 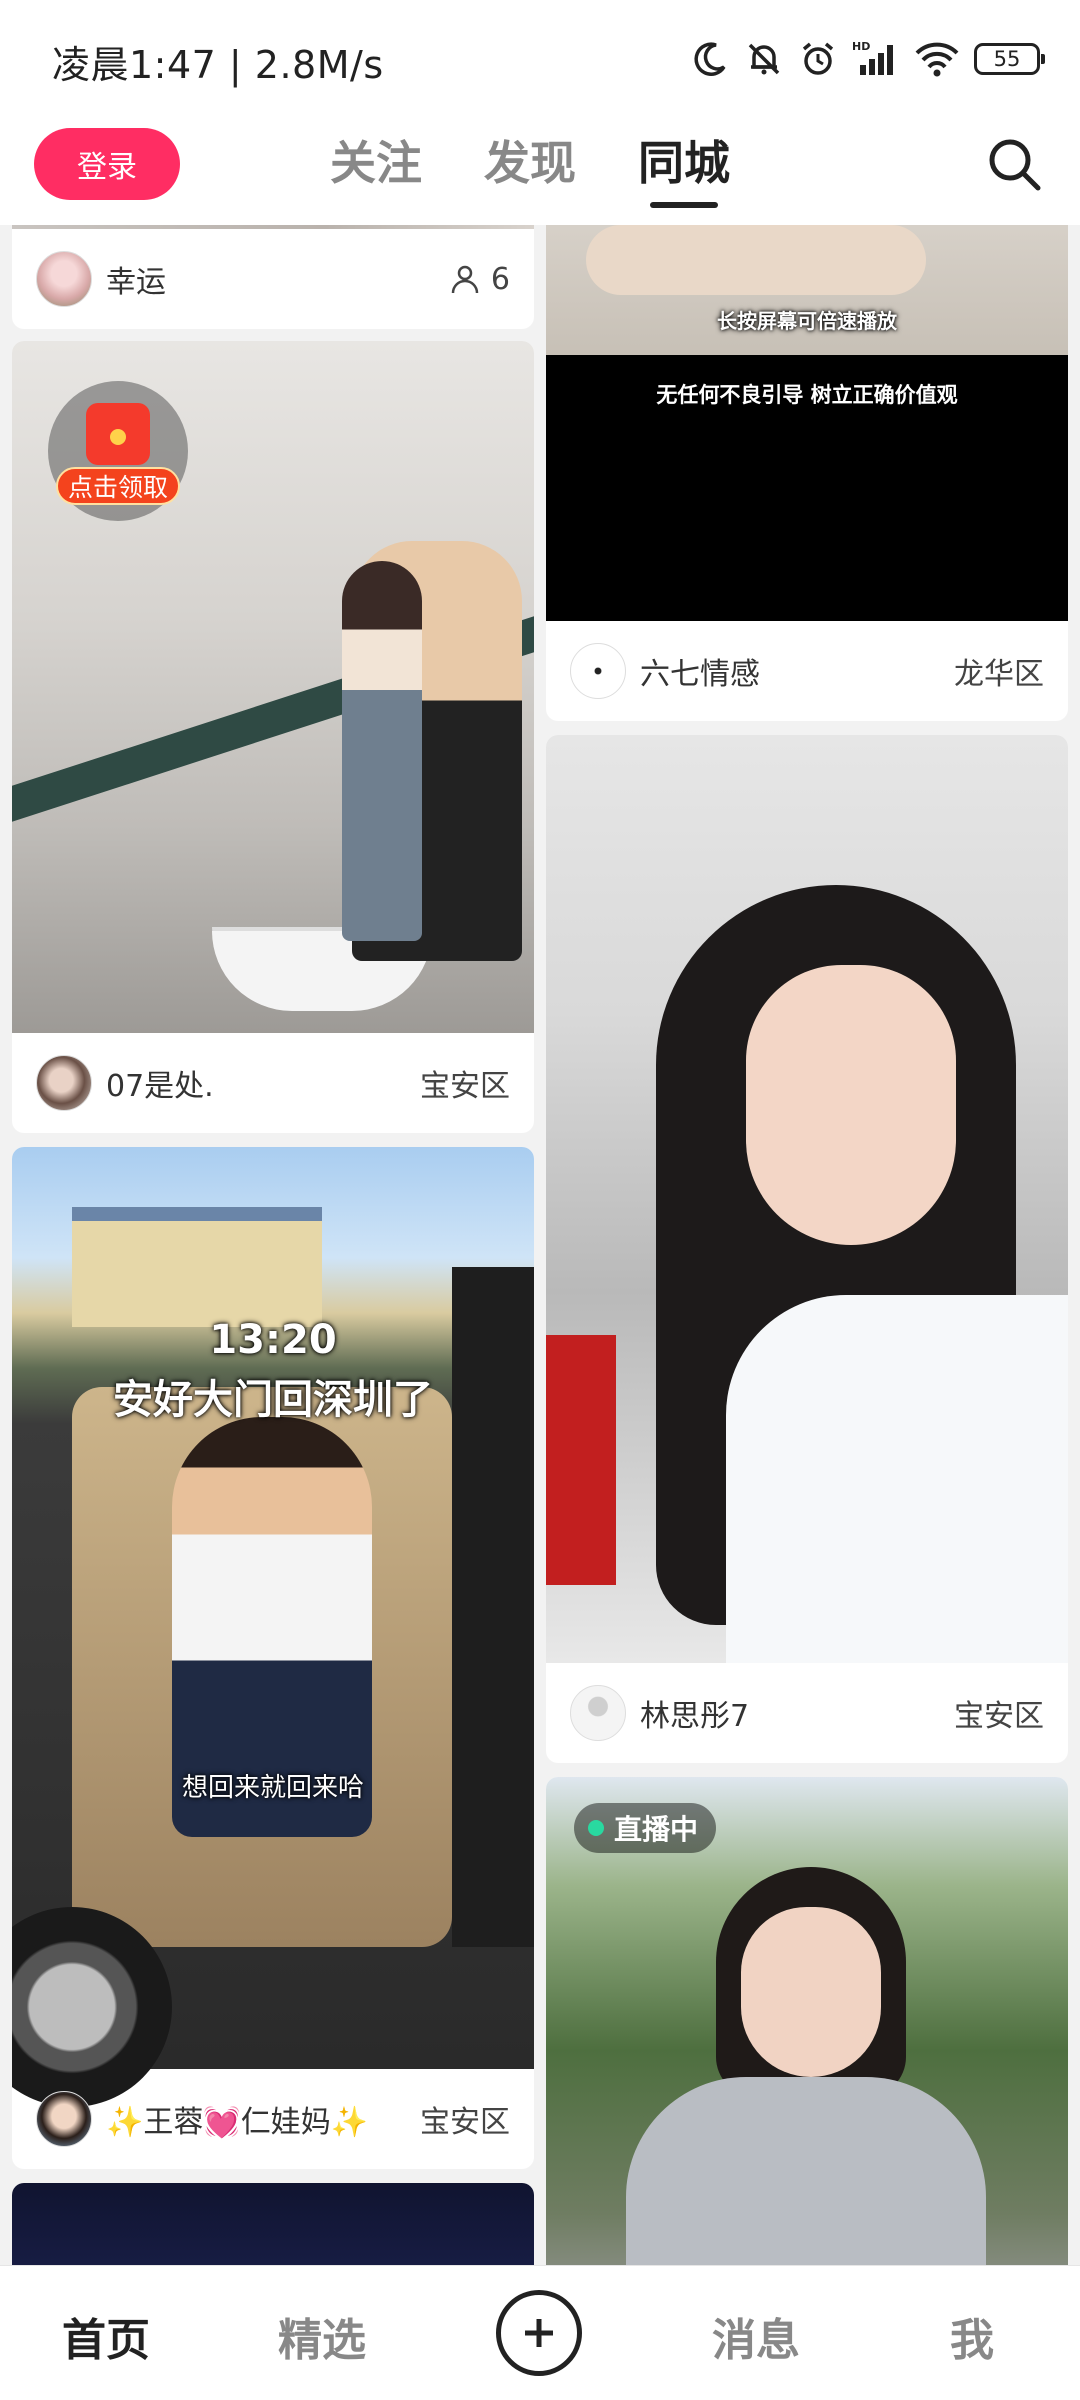 I want to click on red-packet-label: 点击领取, so click(x=118, y=486).